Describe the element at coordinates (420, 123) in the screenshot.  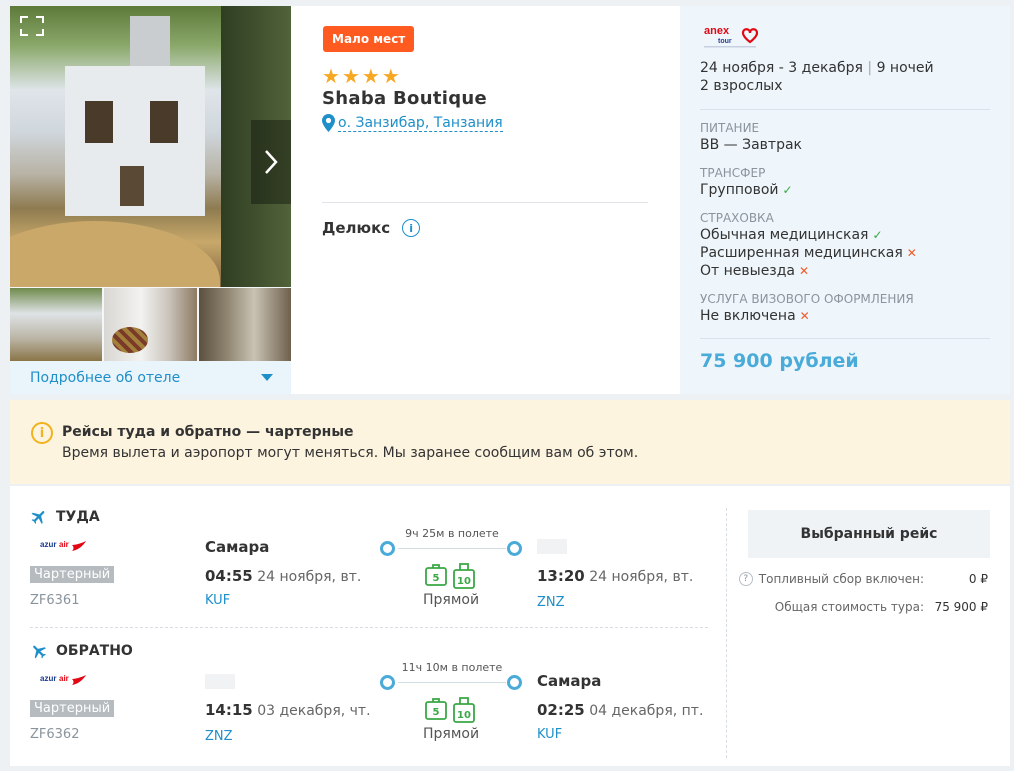
I see `location-label: о. Занзибар, Танзания` at that location.